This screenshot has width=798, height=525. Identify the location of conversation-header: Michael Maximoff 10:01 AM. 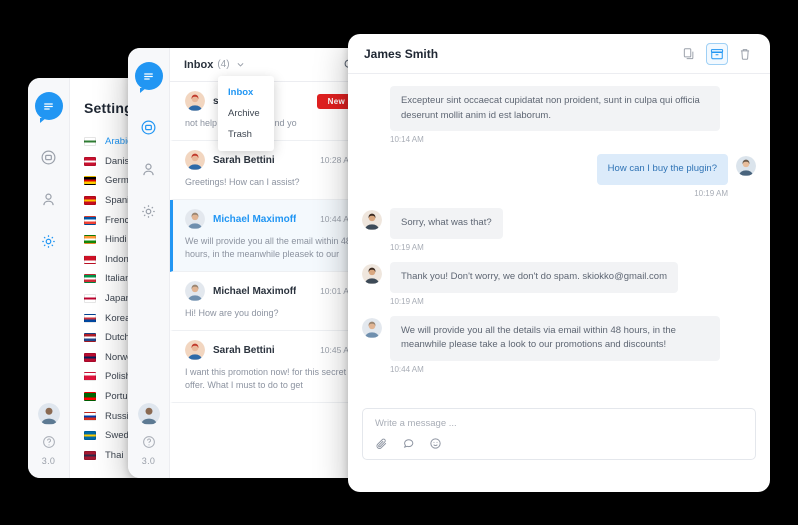
(270, 291).